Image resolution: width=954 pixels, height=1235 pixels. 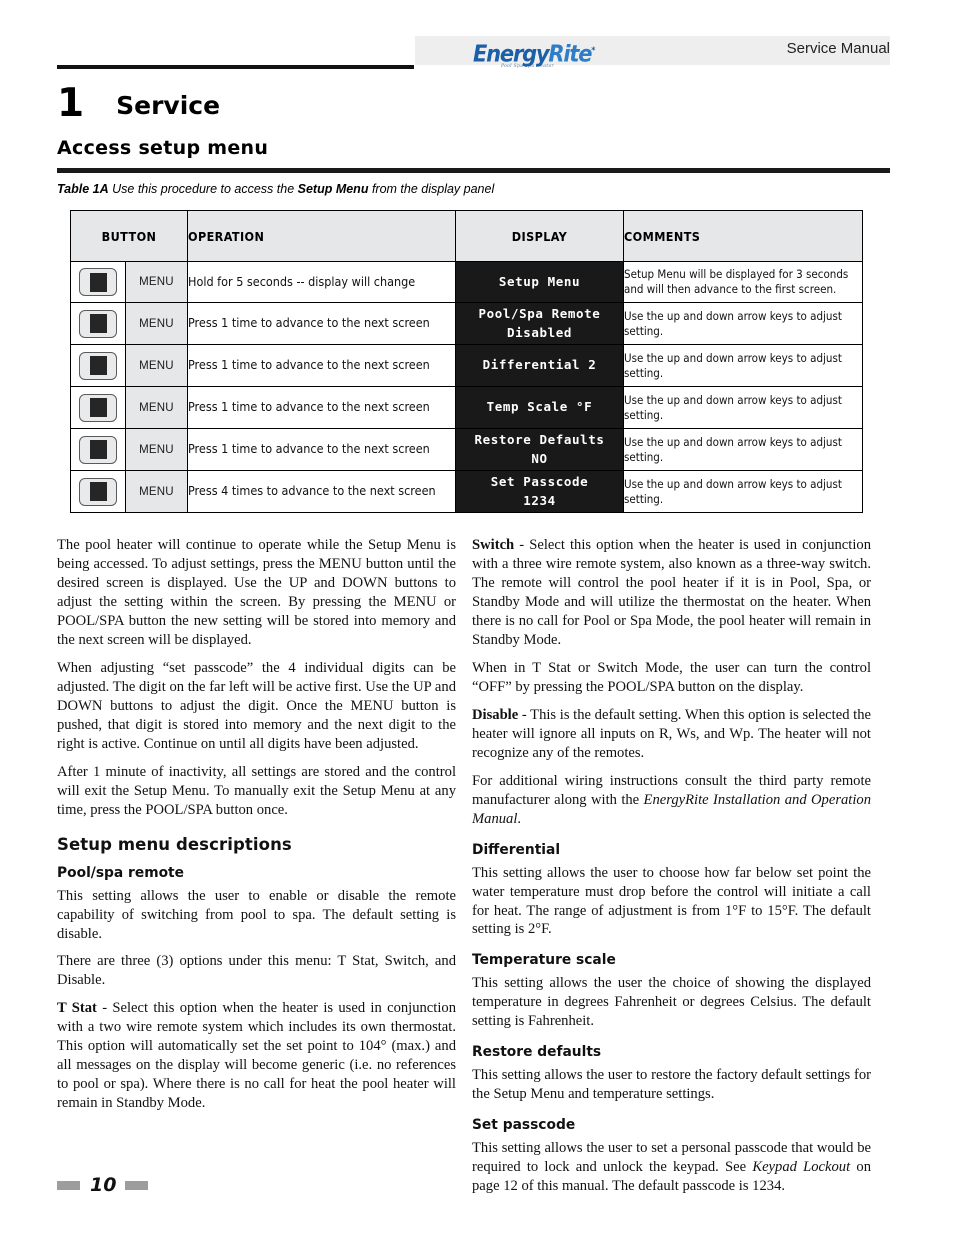 What do you see at coordinates (570, 54) in the screenshot?
I see `logo-word-rite: Rite` at bounding box center [570, 54].